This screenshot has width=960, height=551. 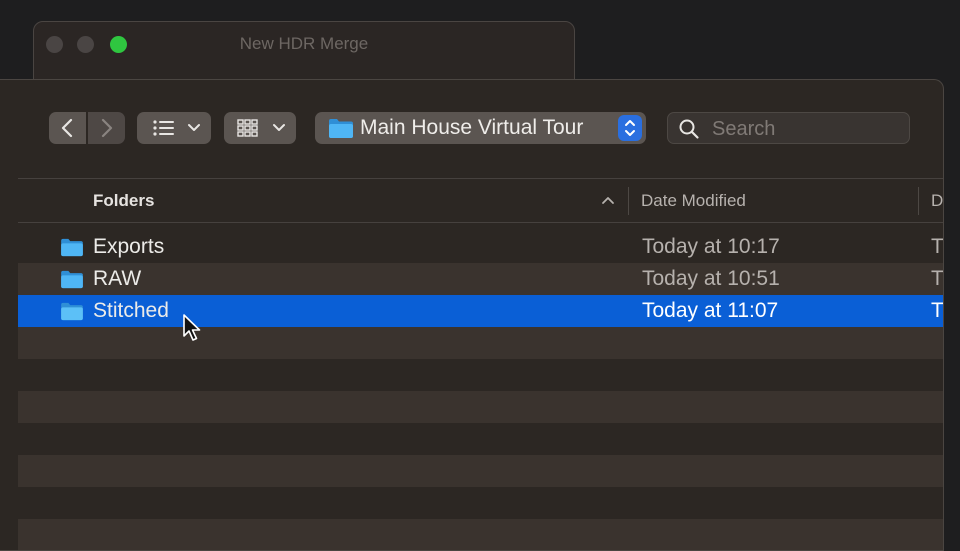 I want to click on grid-icon, so click(x=261, y=128).